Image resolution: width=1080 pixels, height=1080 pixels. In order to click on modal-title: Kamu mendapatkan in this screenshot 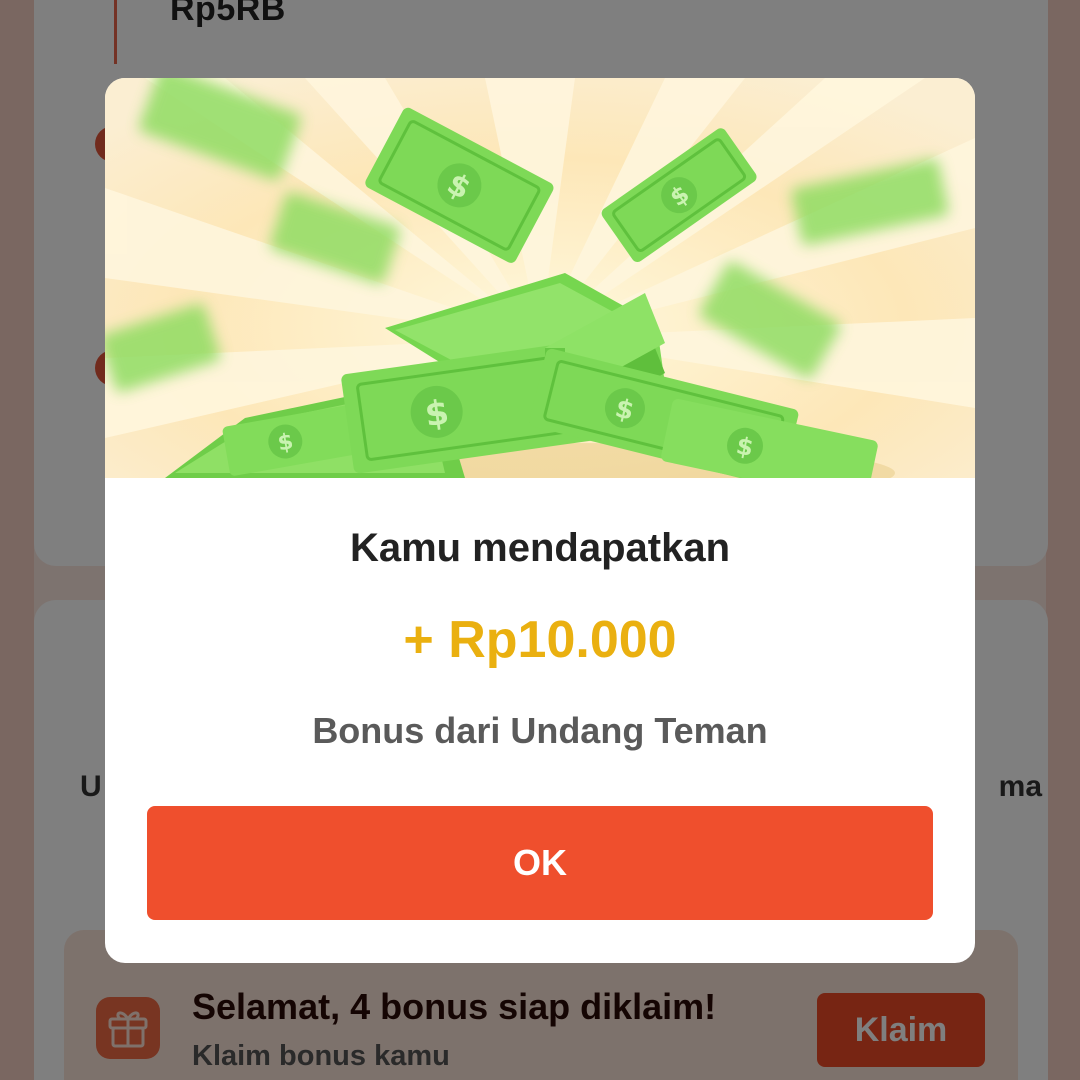, I will do `click(540, 548)`.